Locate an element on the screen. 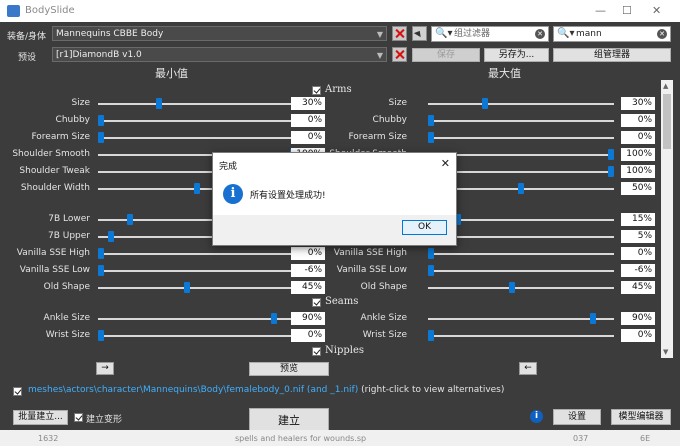  group-manager-button: 组管理器 is located at coordinates (612, 55).